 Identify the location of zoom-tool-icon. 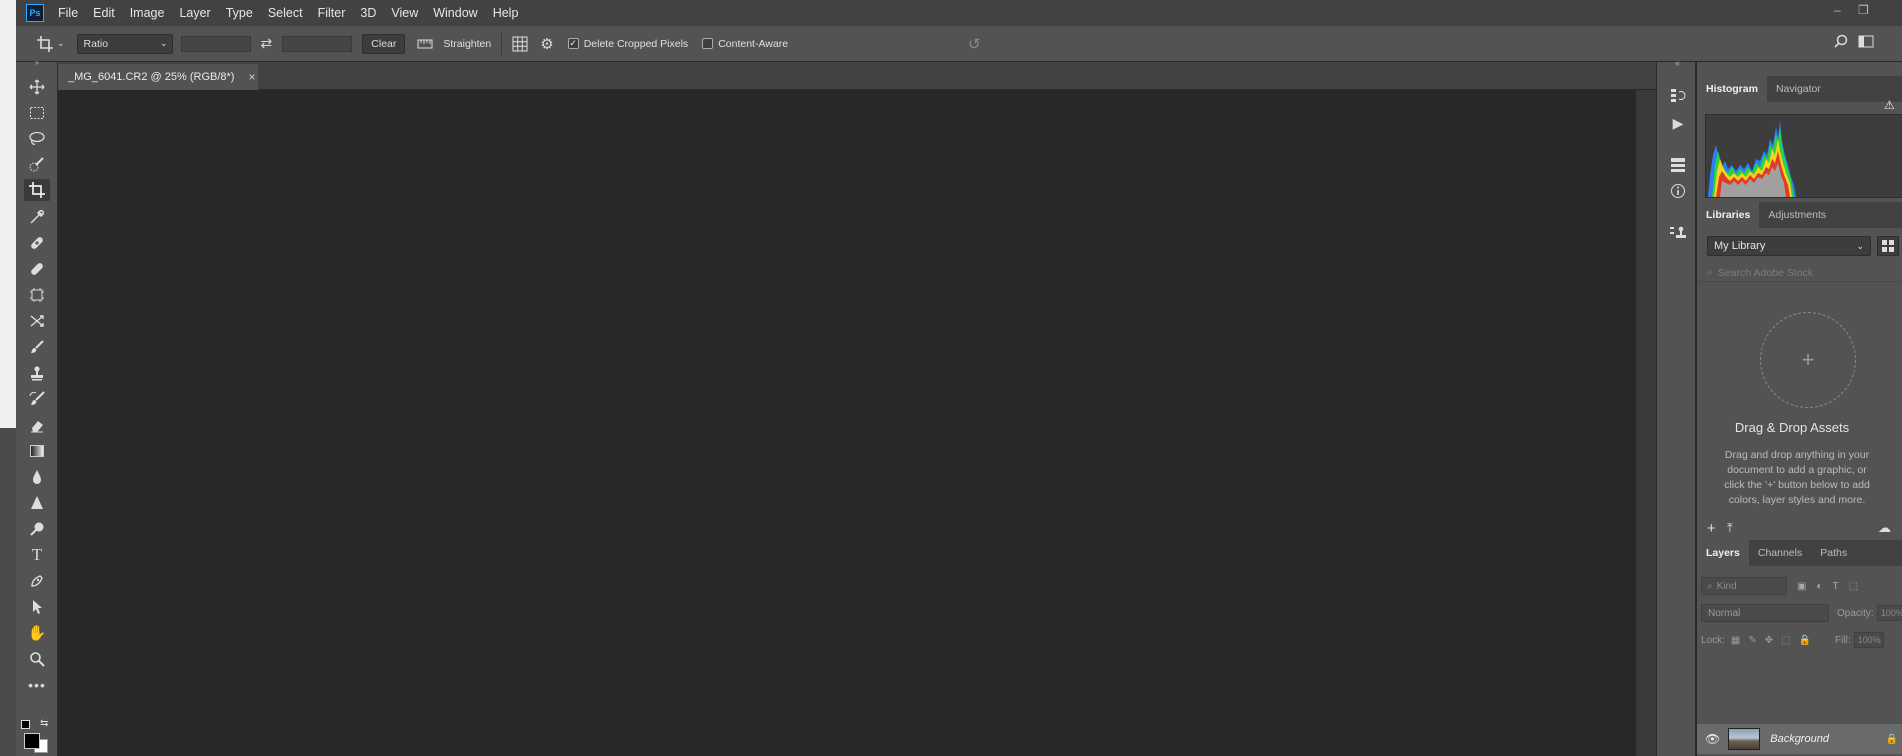
(37, 659).